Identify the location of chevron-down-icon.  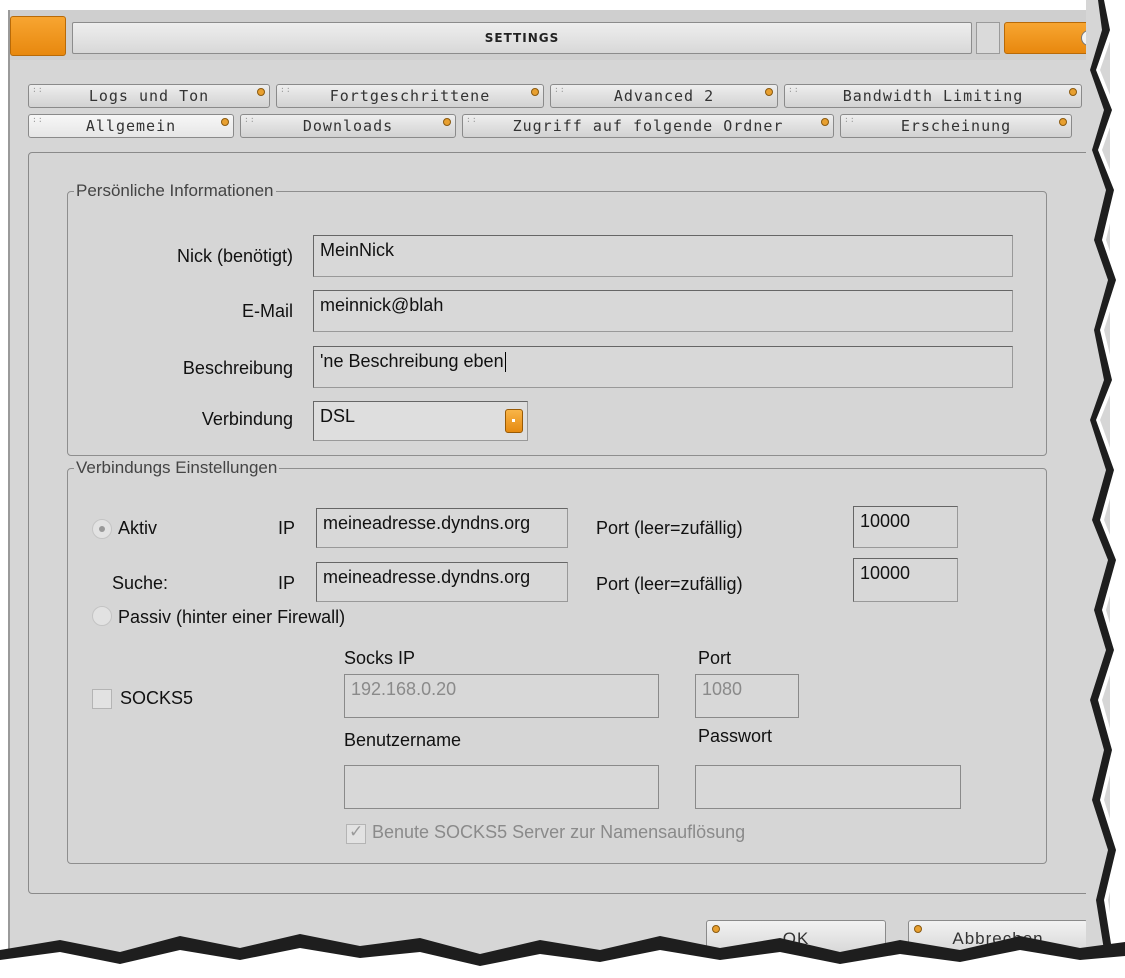
(514, 421).